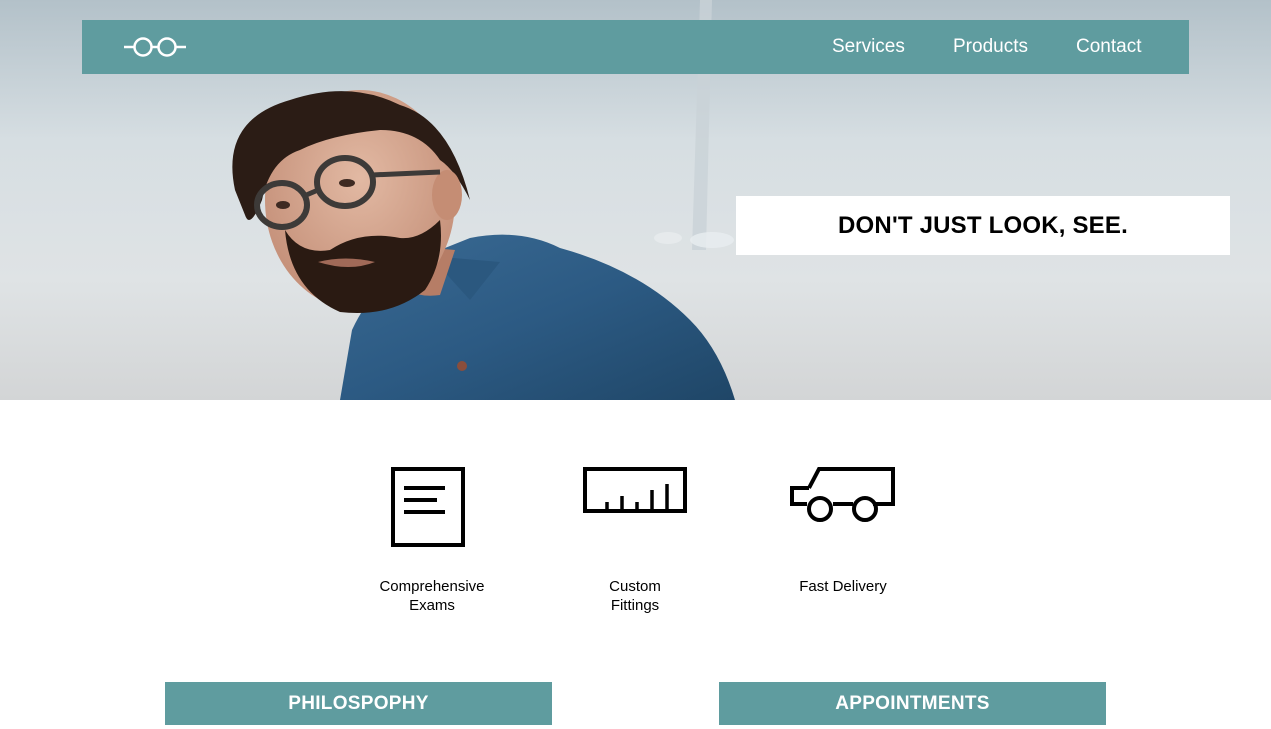  What do you see at coordinates (635, 596) in the screenshot?
I see `feature-label-fittings: Custom Fittings` at bounding box center [635, 596].